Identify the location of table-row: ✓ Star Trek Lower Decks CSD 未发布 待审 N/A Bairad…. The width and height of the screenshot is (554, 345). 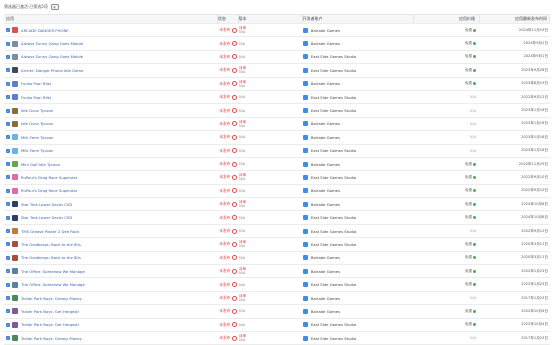
(277, 205).